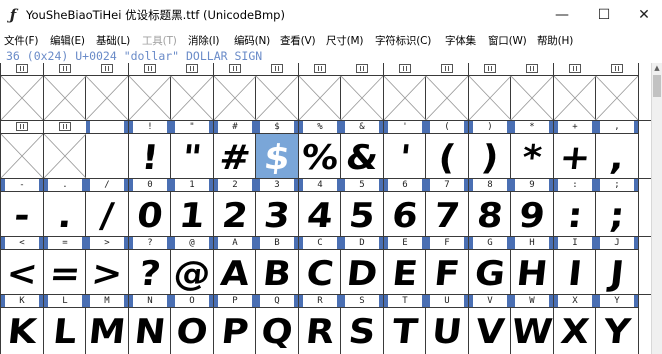 The width and height of the screenshot is (662, 354). Describe the element at coordinates (604, 15) in the screenshot. I see `maximize-button: ☐` at that location.